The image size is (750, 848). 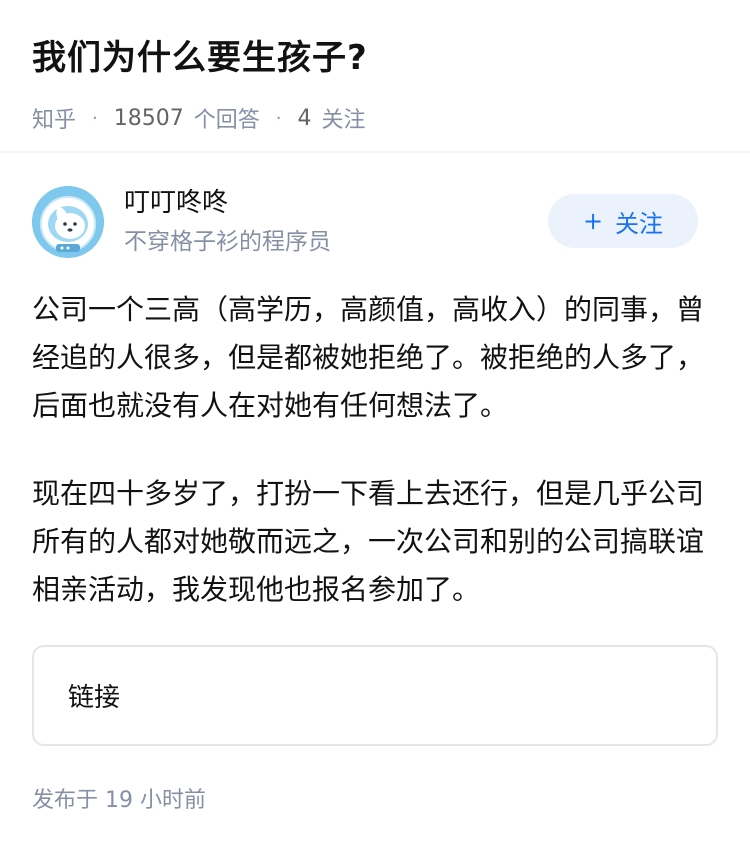 I want to click on astronaut-dog-icon, so click(x=68, y=222).